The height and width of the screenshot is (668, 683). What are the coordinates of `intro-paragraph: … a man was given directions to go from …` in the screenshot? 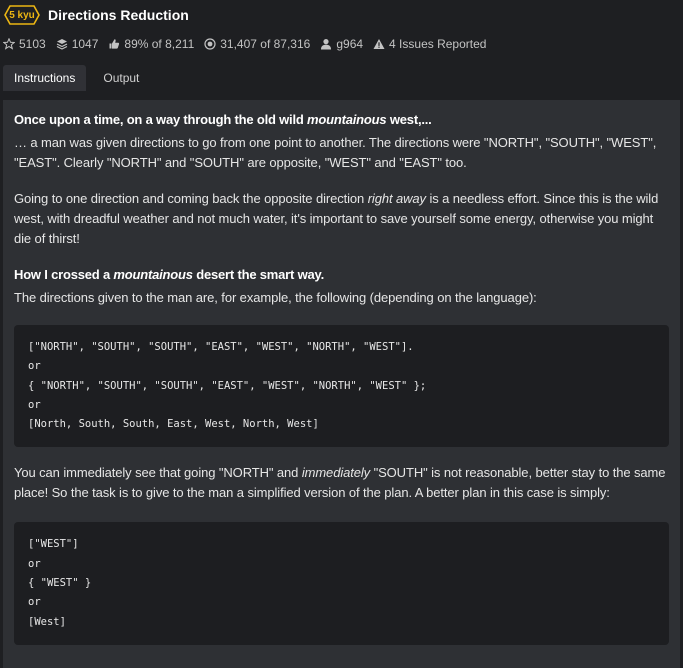 It's located at (335, 152).